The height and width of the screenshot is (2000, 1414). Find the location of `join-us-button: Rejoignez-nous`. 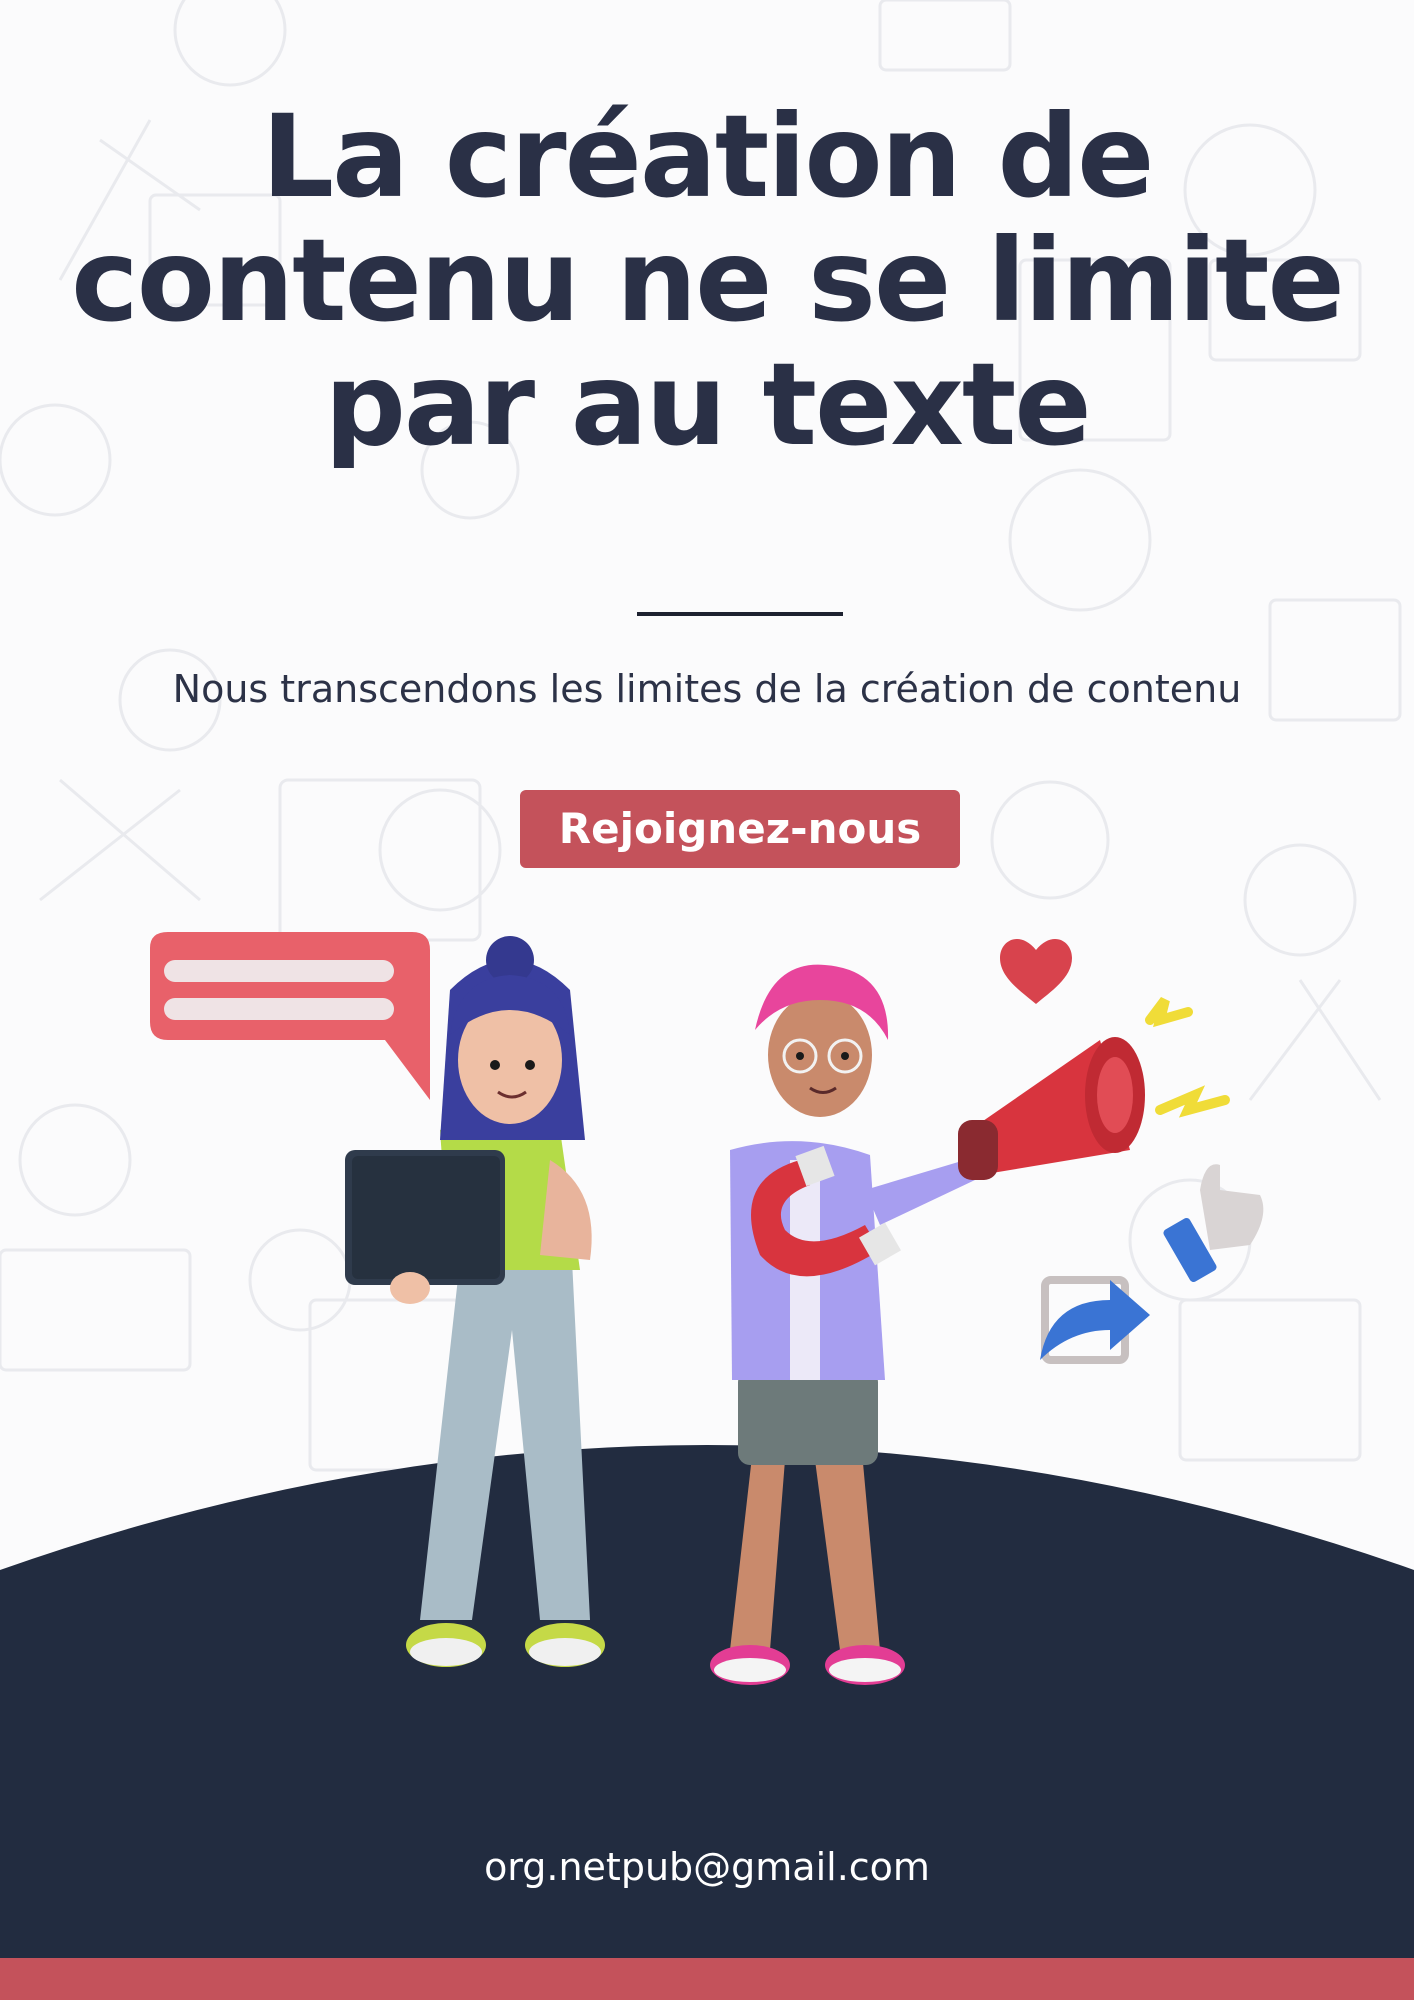

join-us-button: Rejoignez-nous is located at coordinates (740, 829).